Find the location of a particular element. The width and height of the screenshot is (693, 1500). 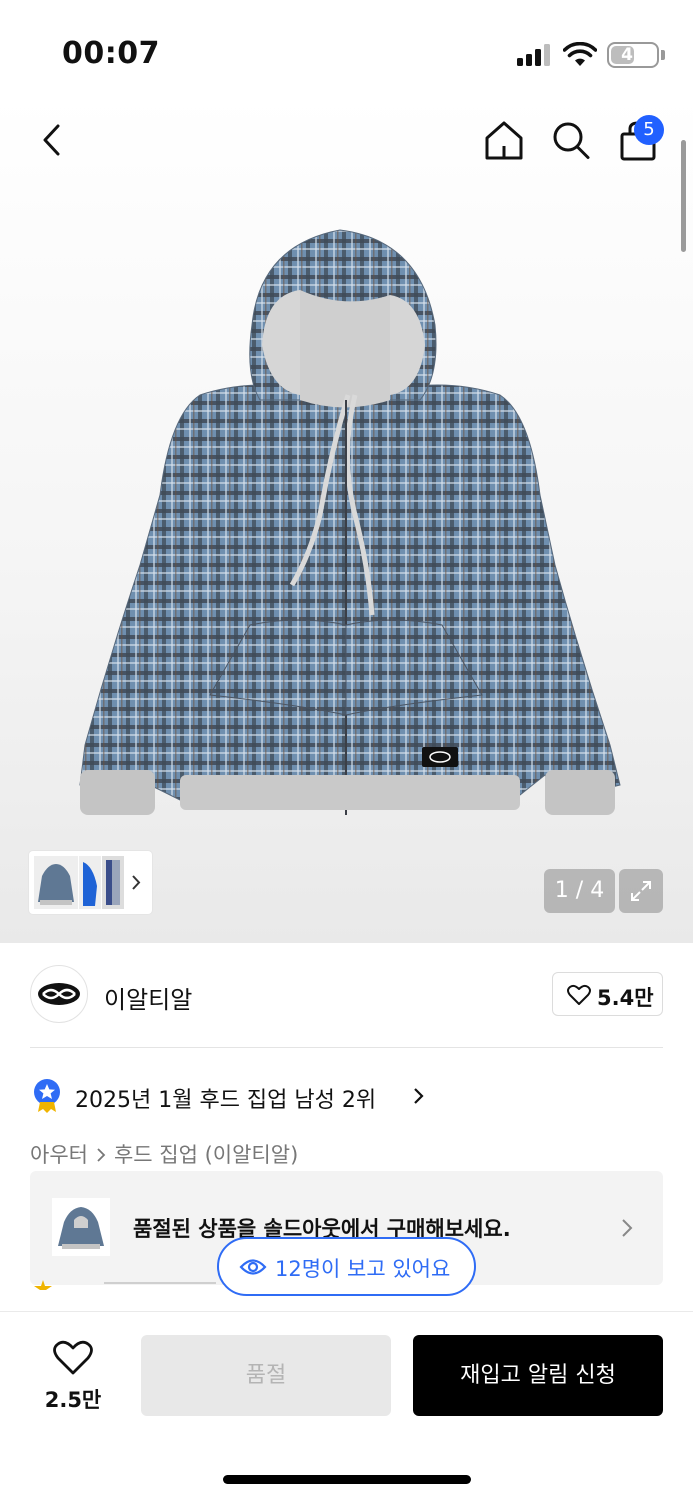

ranking-text: 2025년 1월 후드 집업 남성 2위 is located at coordinates (226, 1100).